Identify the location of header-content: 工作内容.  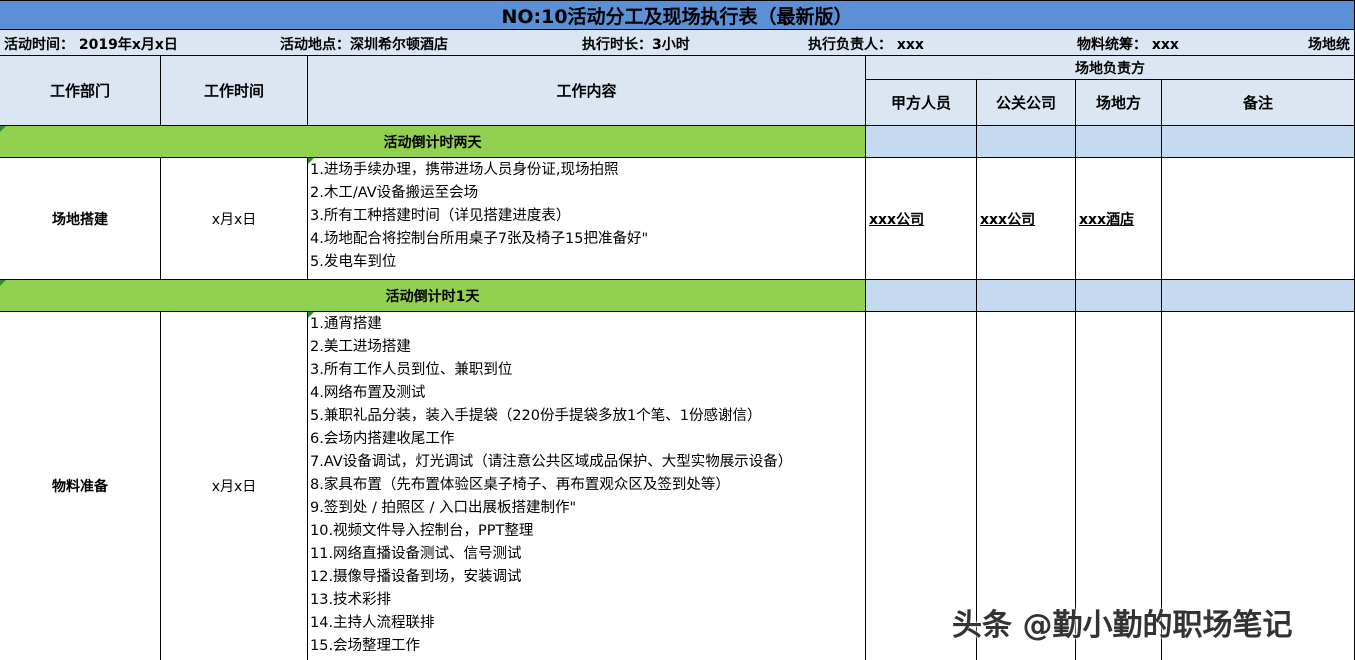
(587, 91).